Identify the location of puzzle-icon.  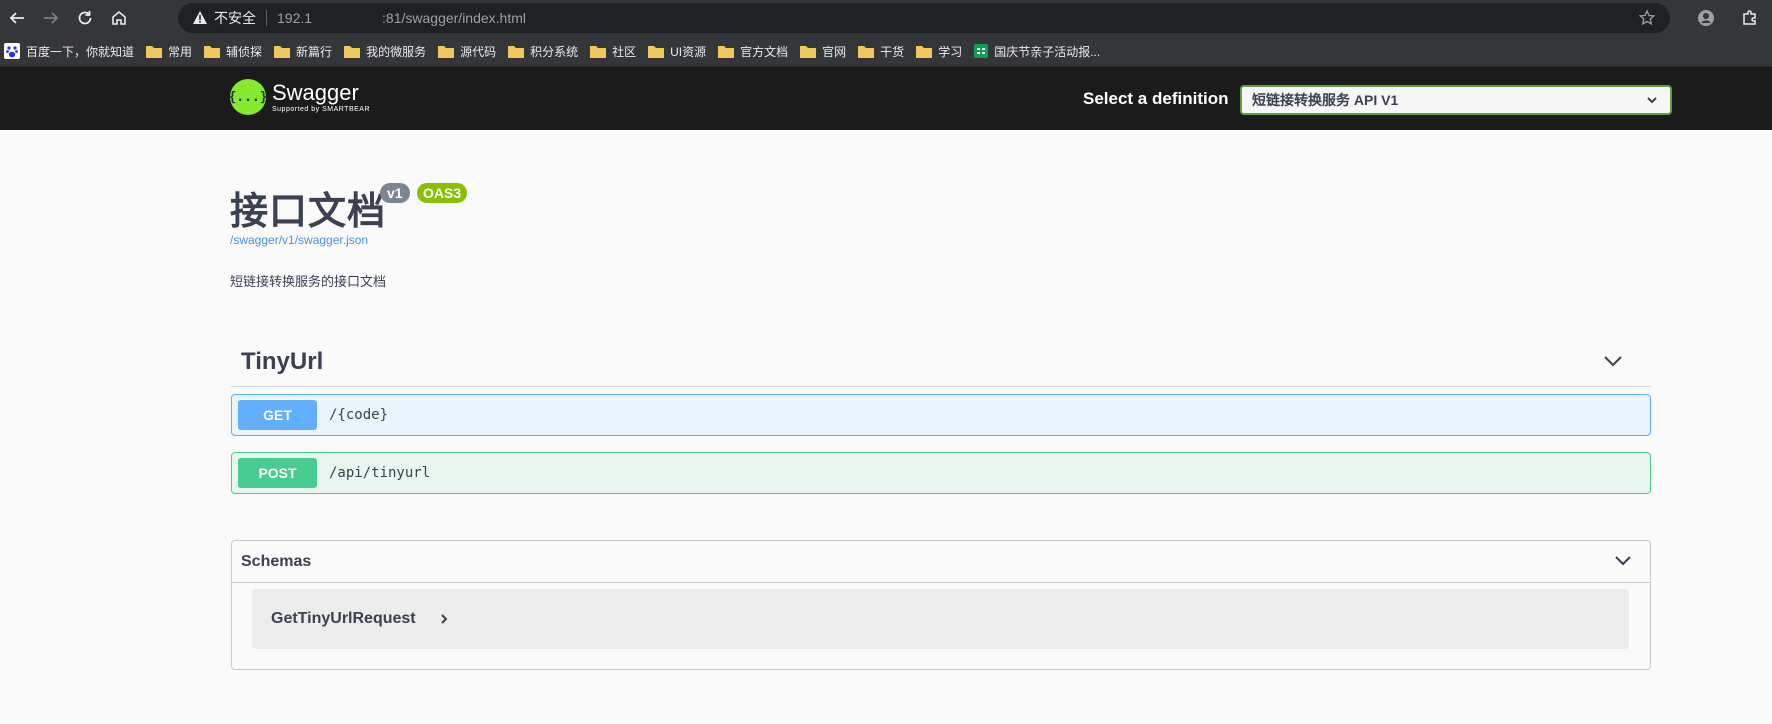
(1749, 17).